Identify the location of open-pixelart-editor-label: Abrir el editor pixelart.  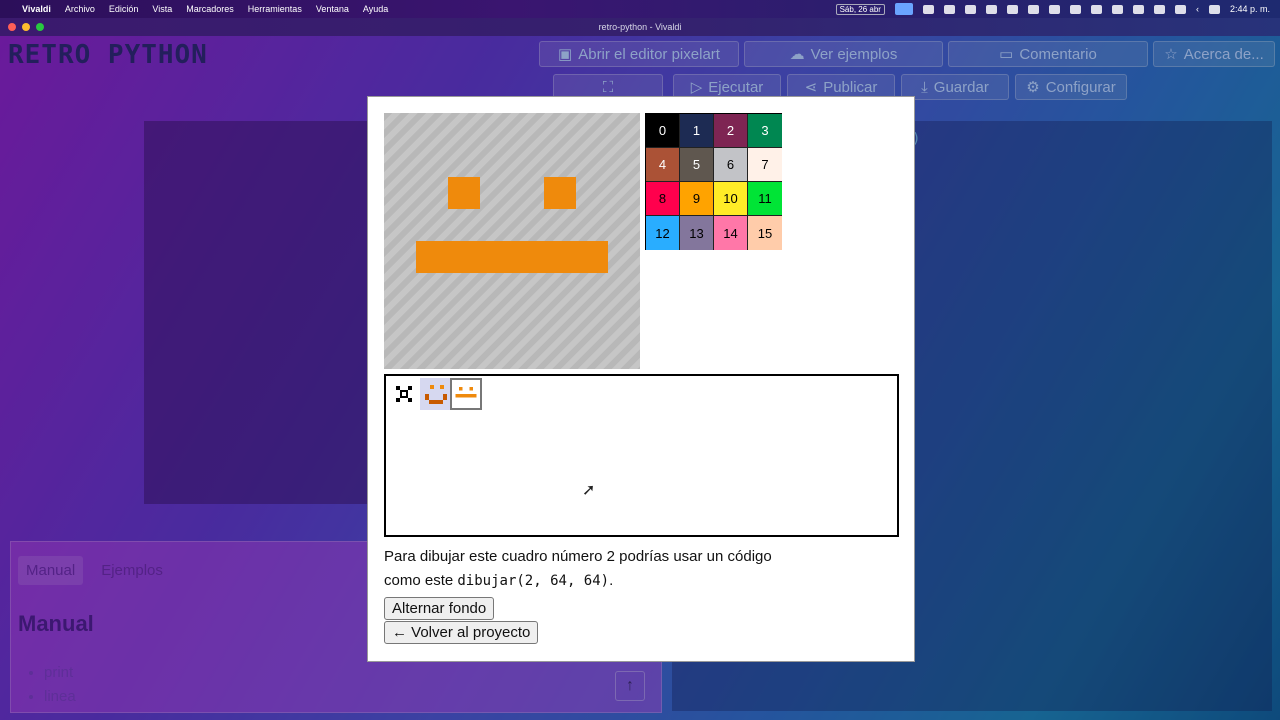
(649, 54).